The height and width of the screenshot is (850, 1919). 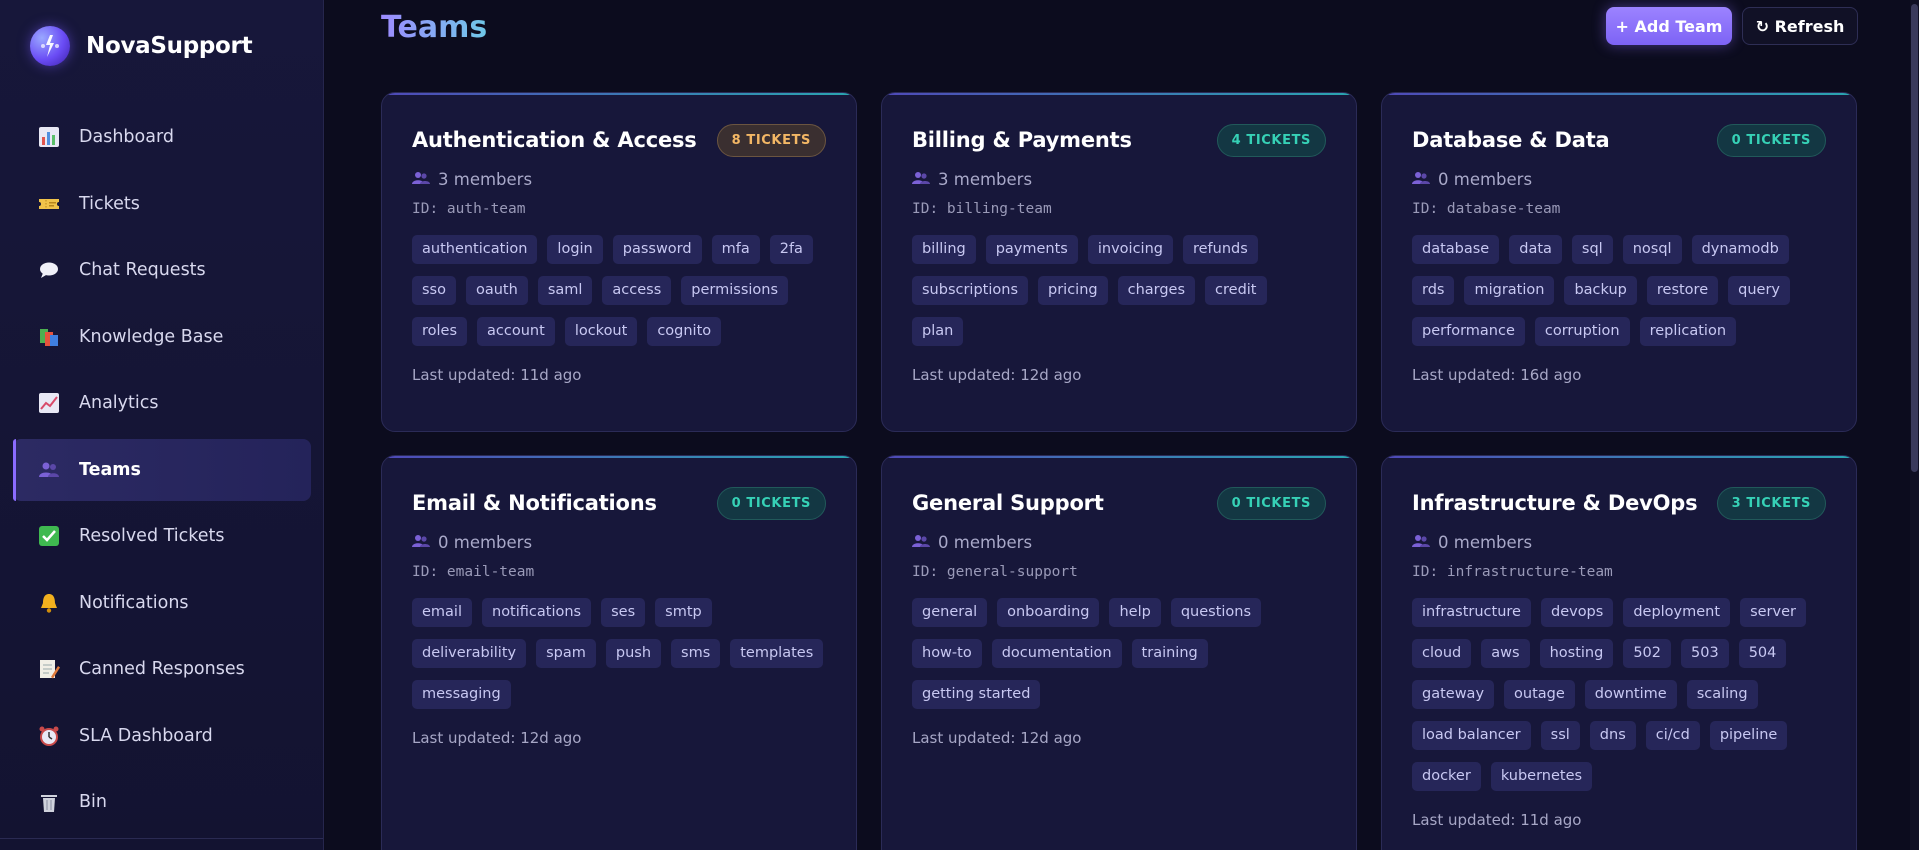 What do you see at coordinates (1914, 238) in the screenshot?
I see `scrollbar-thumb` at bounding box center [1914, 238].